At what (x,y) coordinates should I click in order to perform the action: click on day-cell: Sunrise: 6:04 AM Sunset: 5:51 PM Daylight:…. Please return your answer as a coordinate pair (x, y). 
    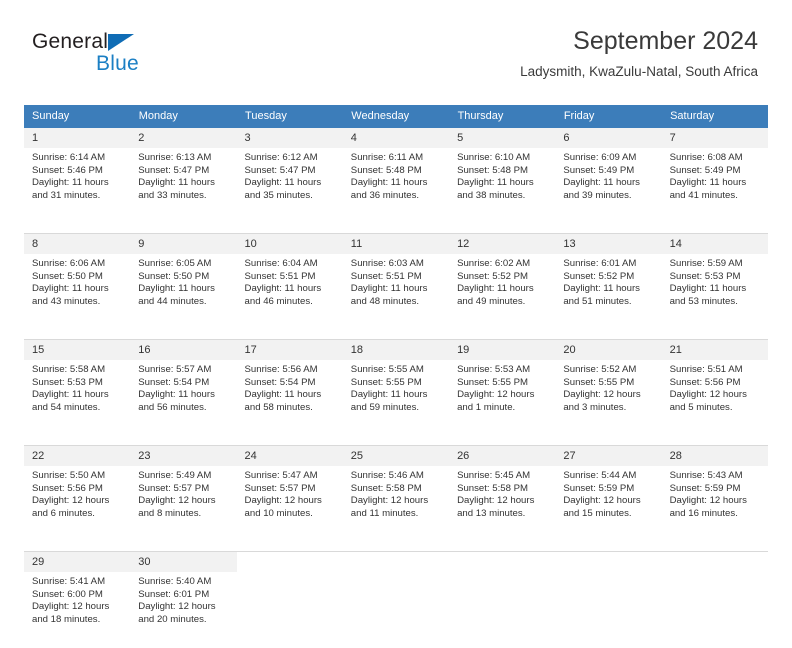
    Looking at the image, I should click on (289, 292).